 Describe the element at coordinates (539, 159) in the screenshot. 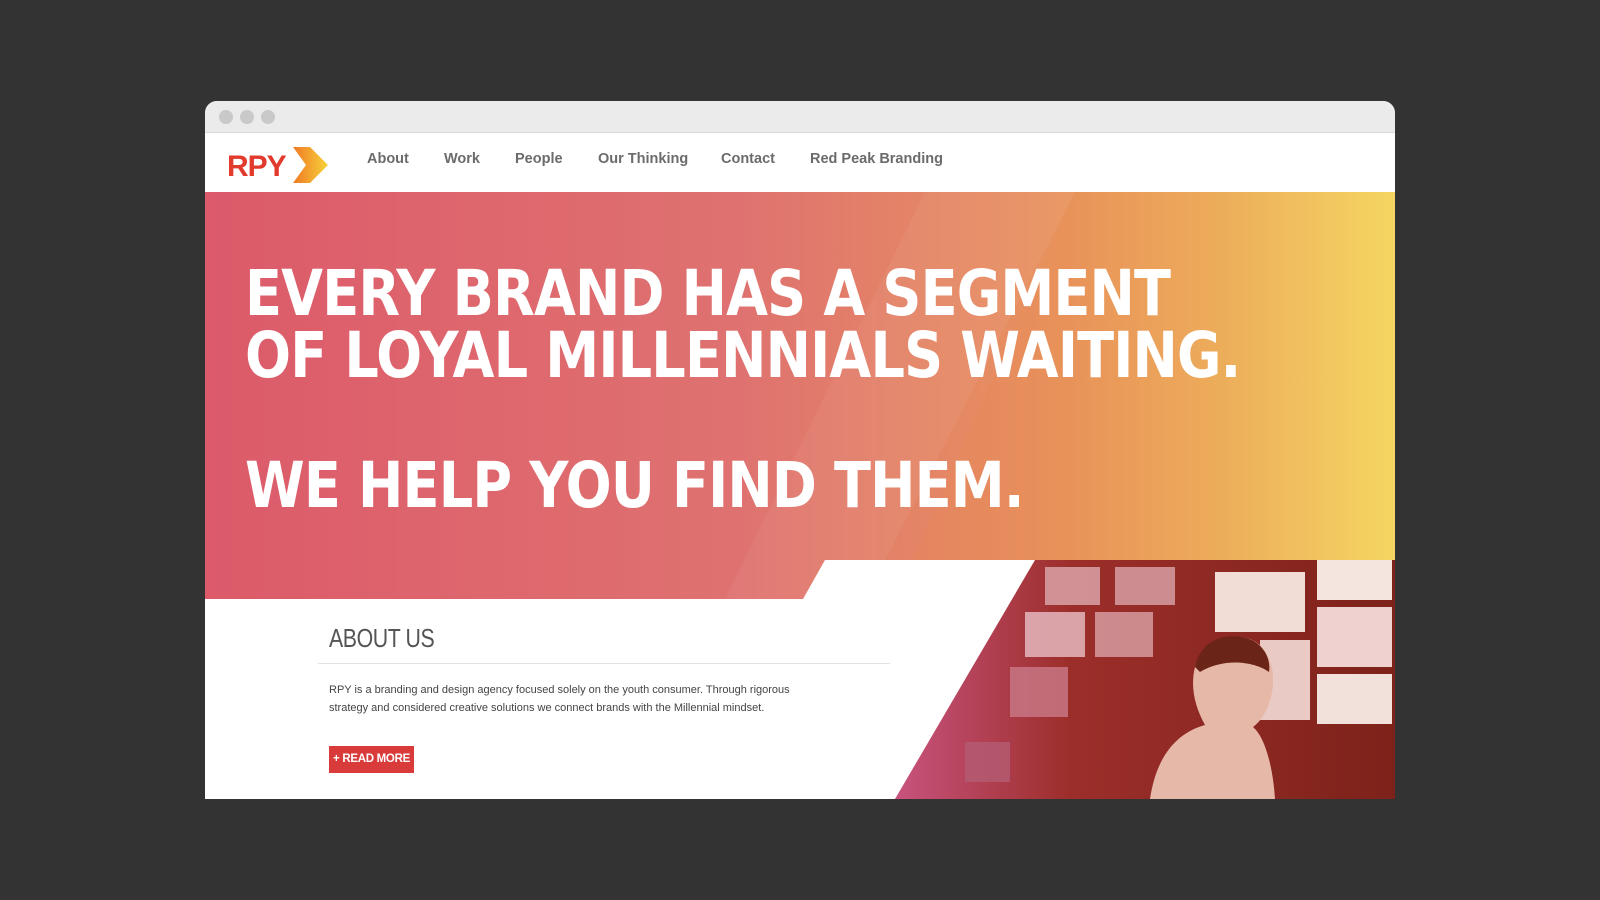

I see `nav-people: People` at that location.